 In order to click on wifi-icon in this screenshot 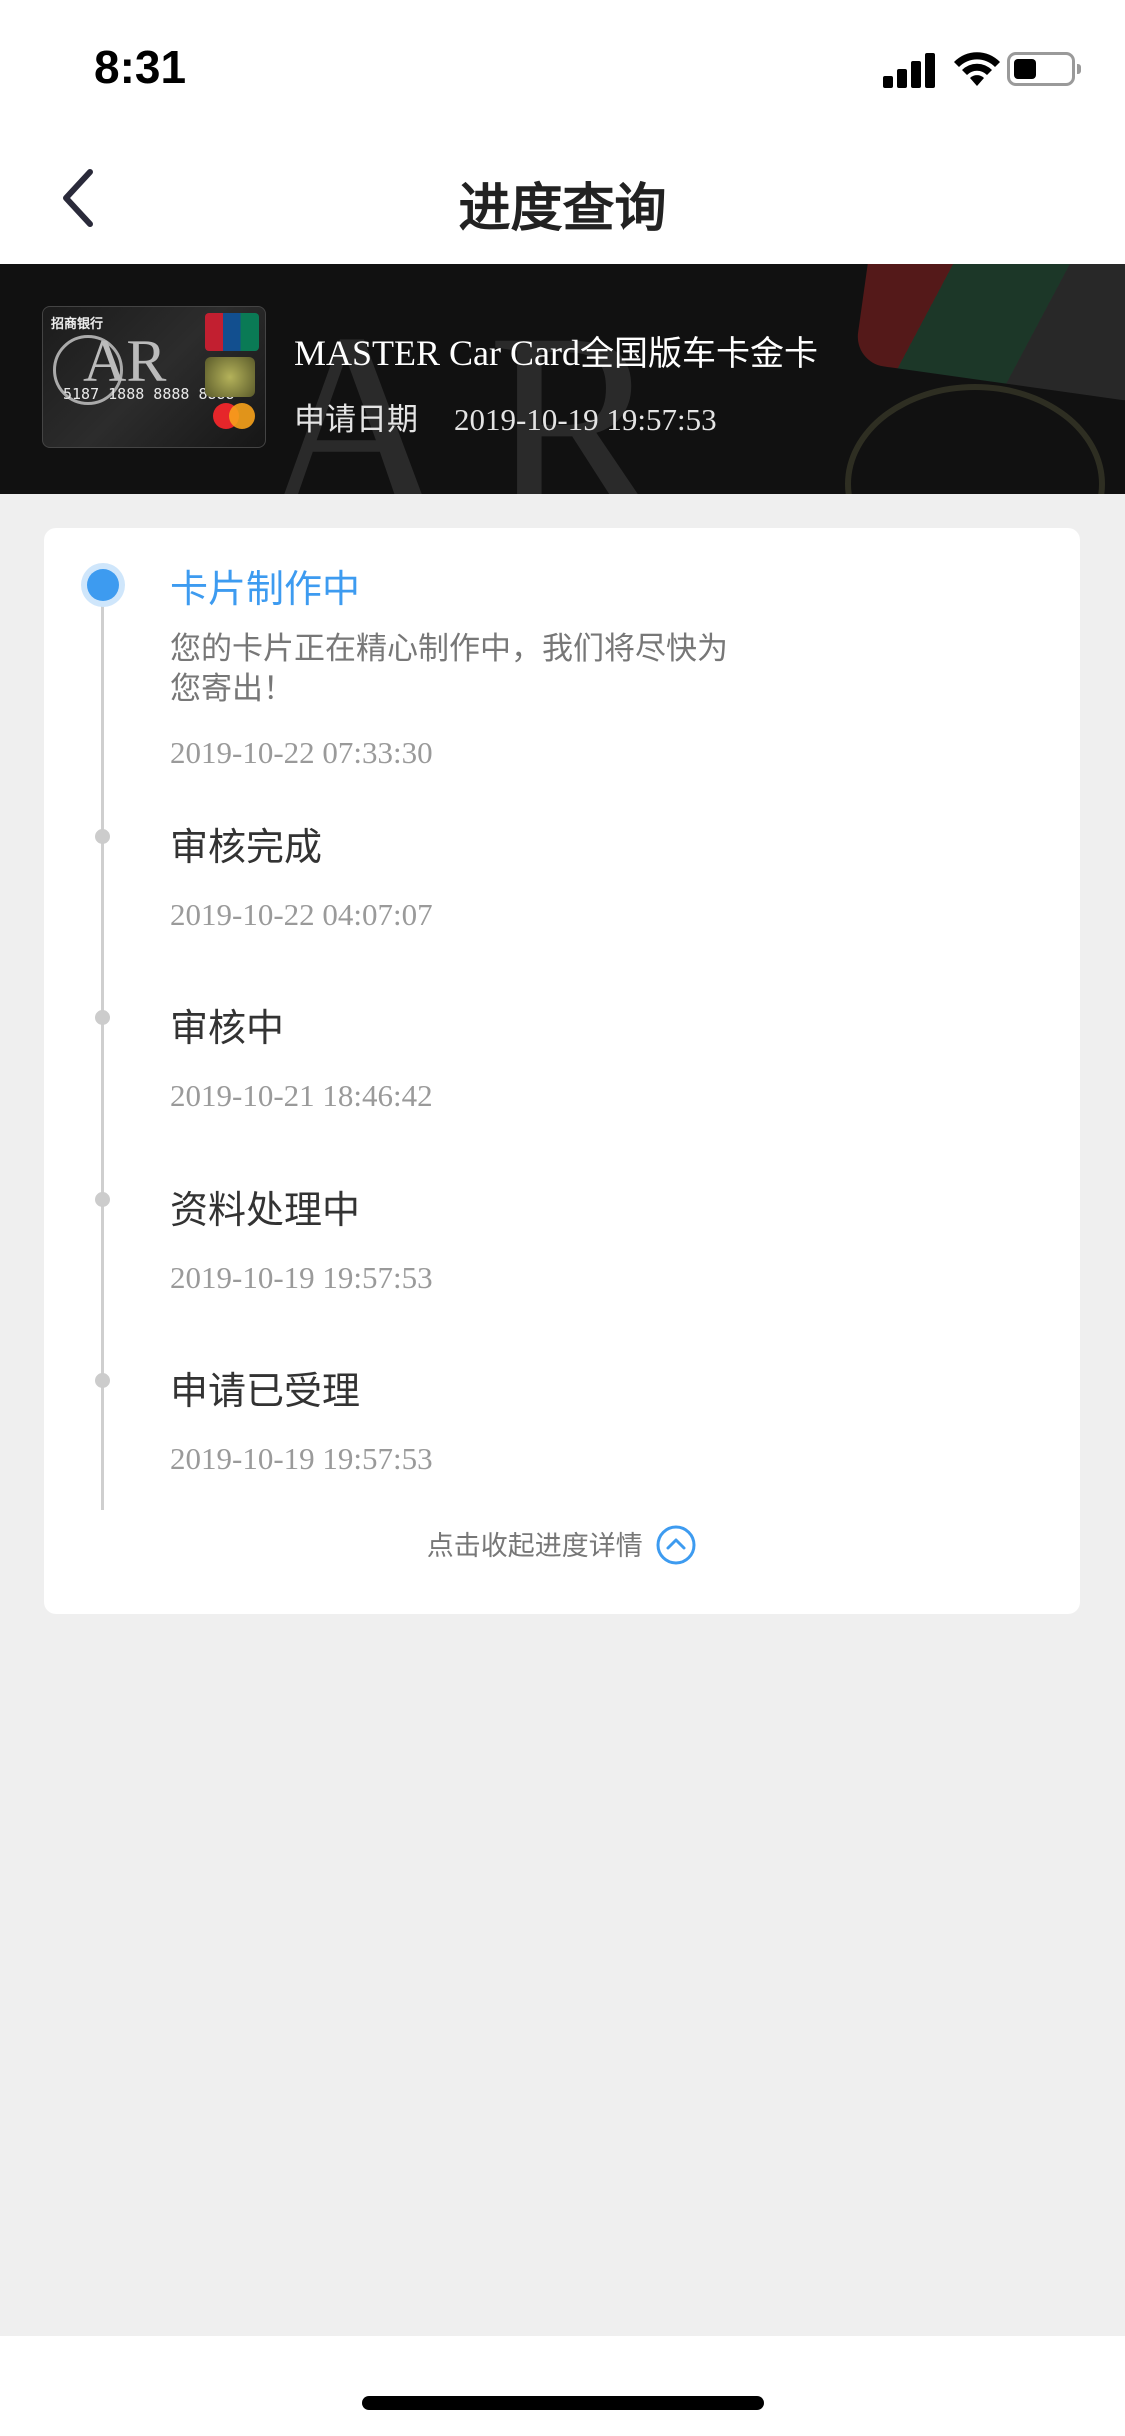, I will do `click(977, 69)`.